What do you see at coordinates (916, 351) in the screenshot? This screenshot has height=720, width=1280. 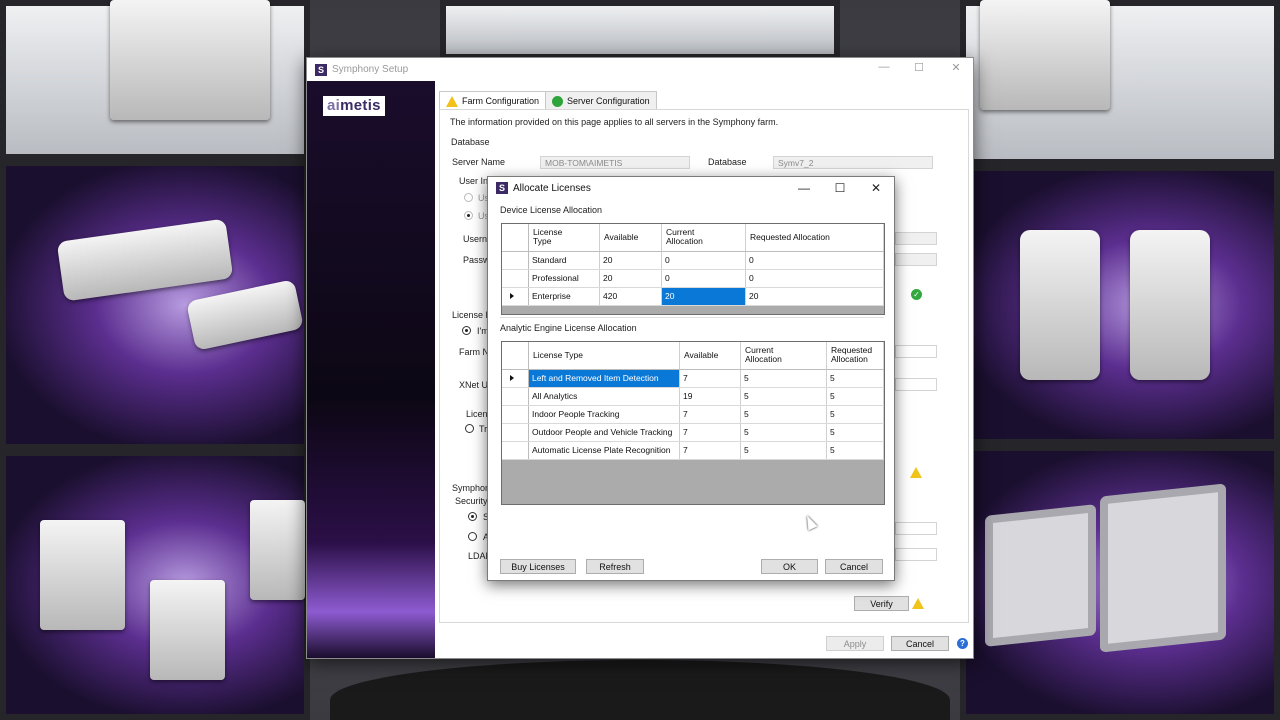 I see `farm-name-field` at bounding box center [916, 351].